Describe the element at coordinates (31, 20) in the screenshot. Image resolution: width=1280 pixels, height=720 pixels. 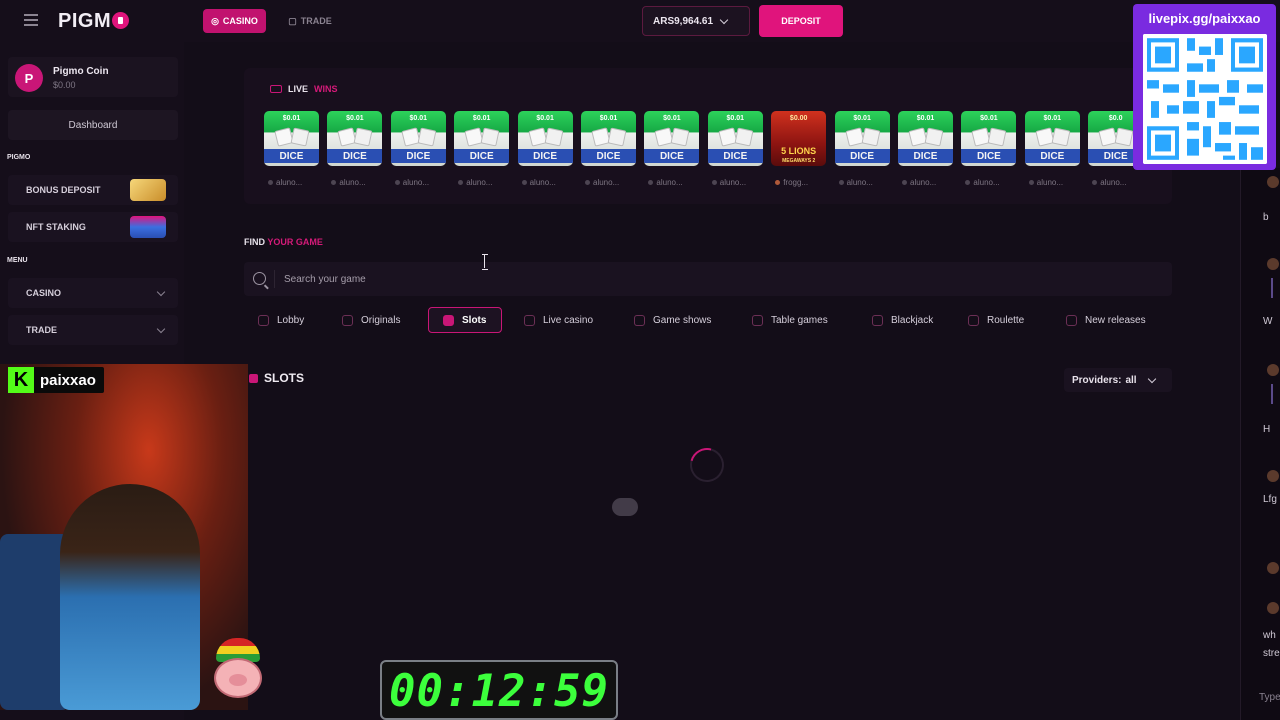
I see `menu-icon` at that location.